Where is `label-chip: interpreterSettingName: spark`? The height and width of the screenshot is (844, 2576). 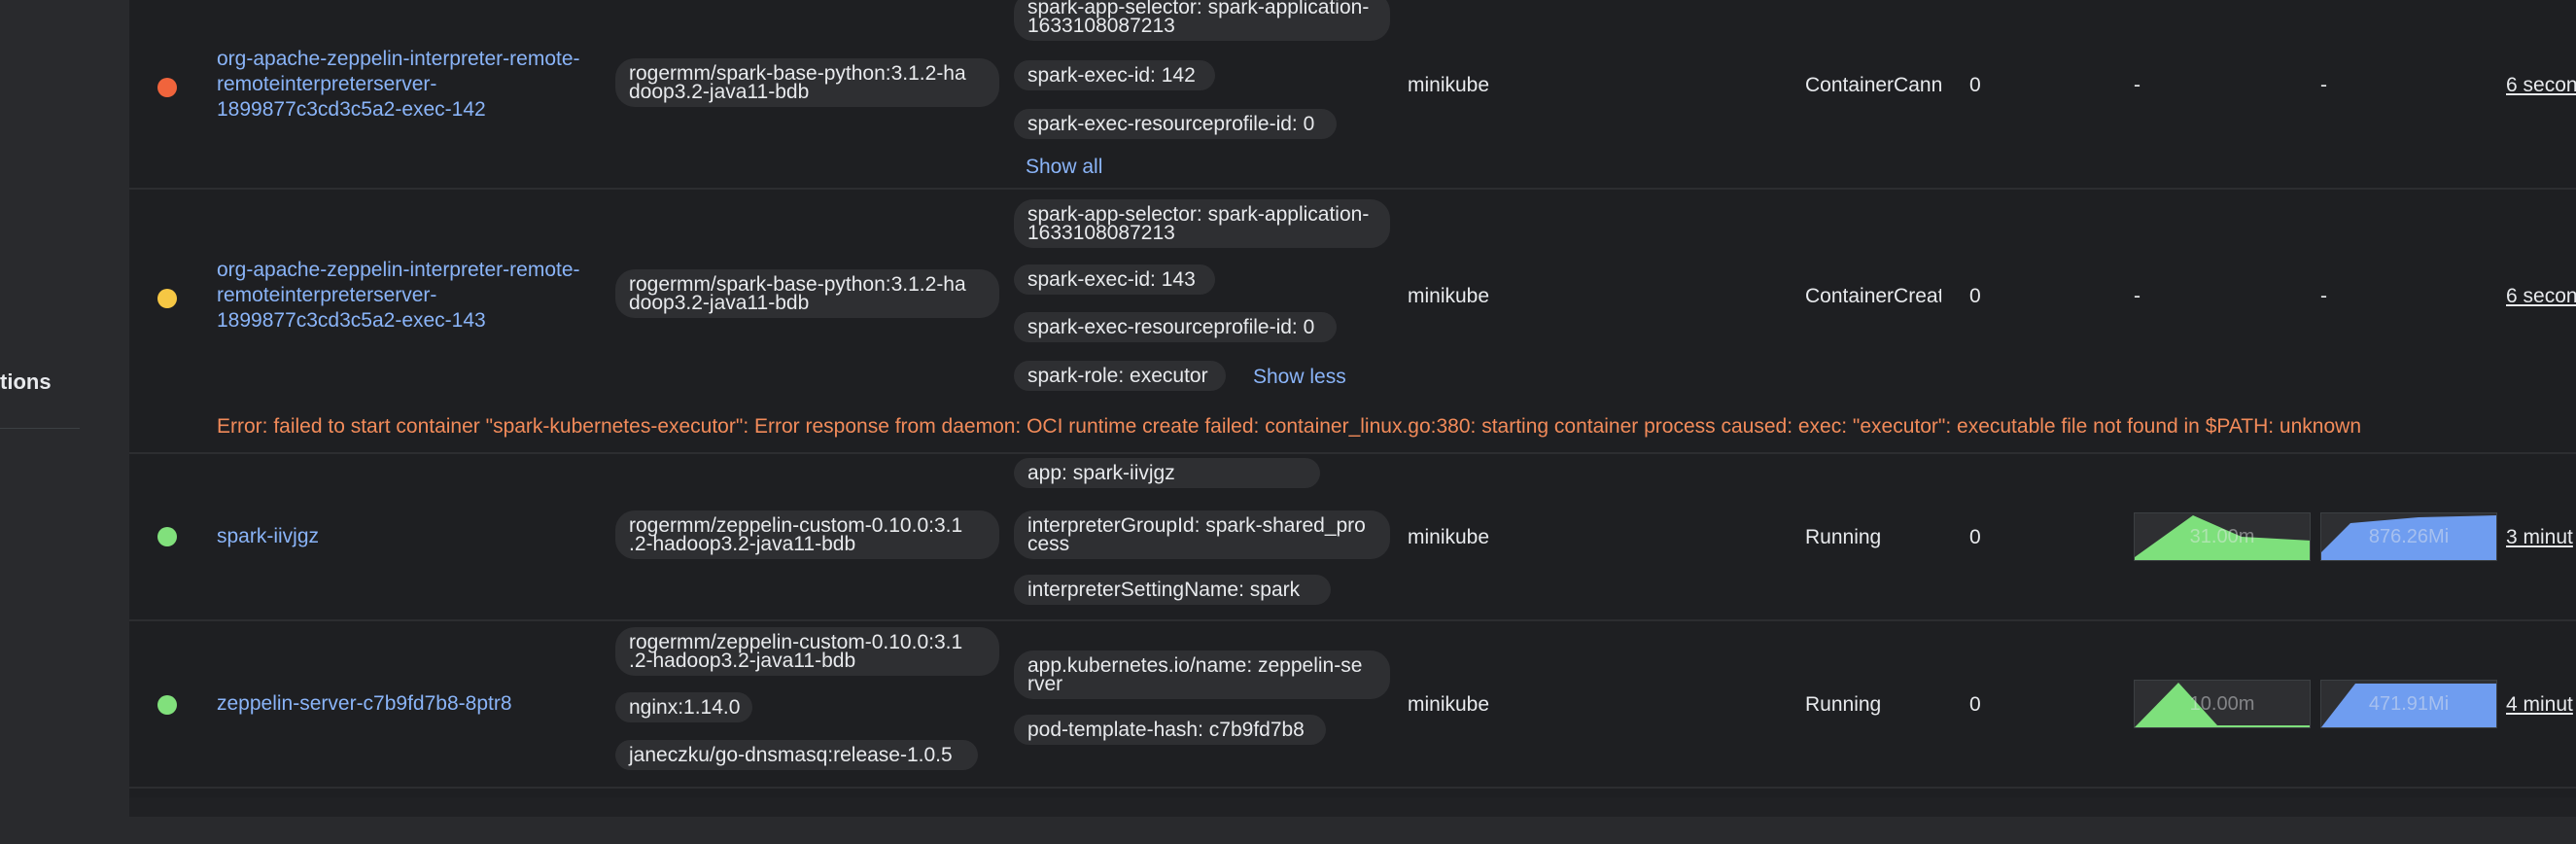
label-chip: interpreterSettingName: spark is located at coordinates (1172, 590).